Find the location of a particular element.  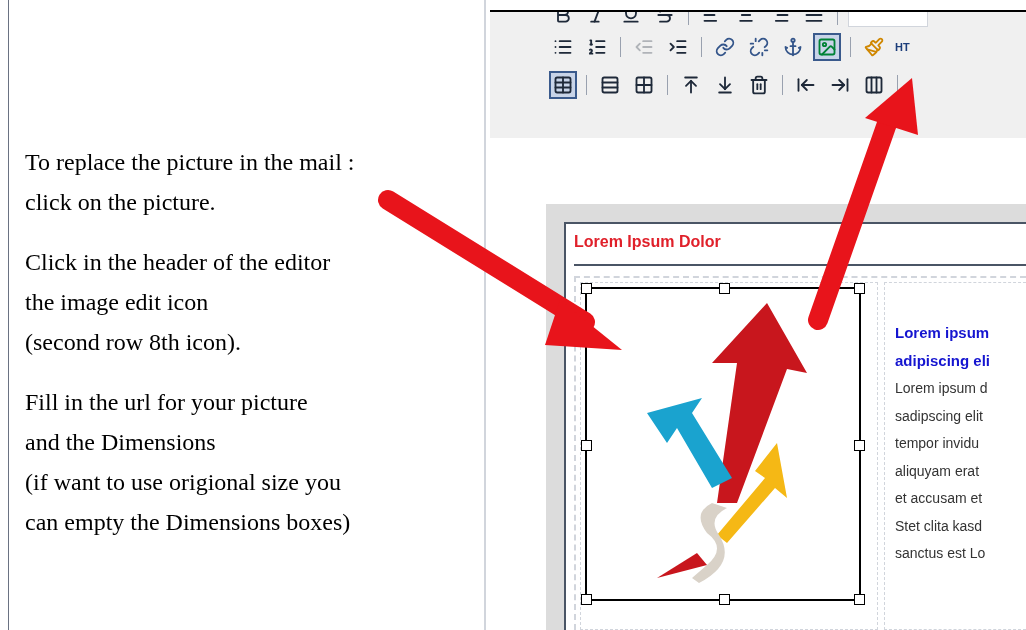

table-icon is located at coordinates (563, 85).